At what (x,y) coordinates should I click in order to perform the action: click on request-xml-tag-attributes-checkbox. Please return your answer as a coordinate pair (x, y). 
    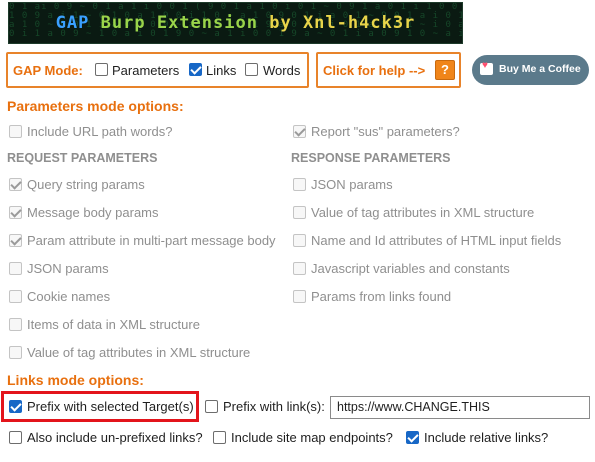
    Looking at the image, I should click on (15, 352).